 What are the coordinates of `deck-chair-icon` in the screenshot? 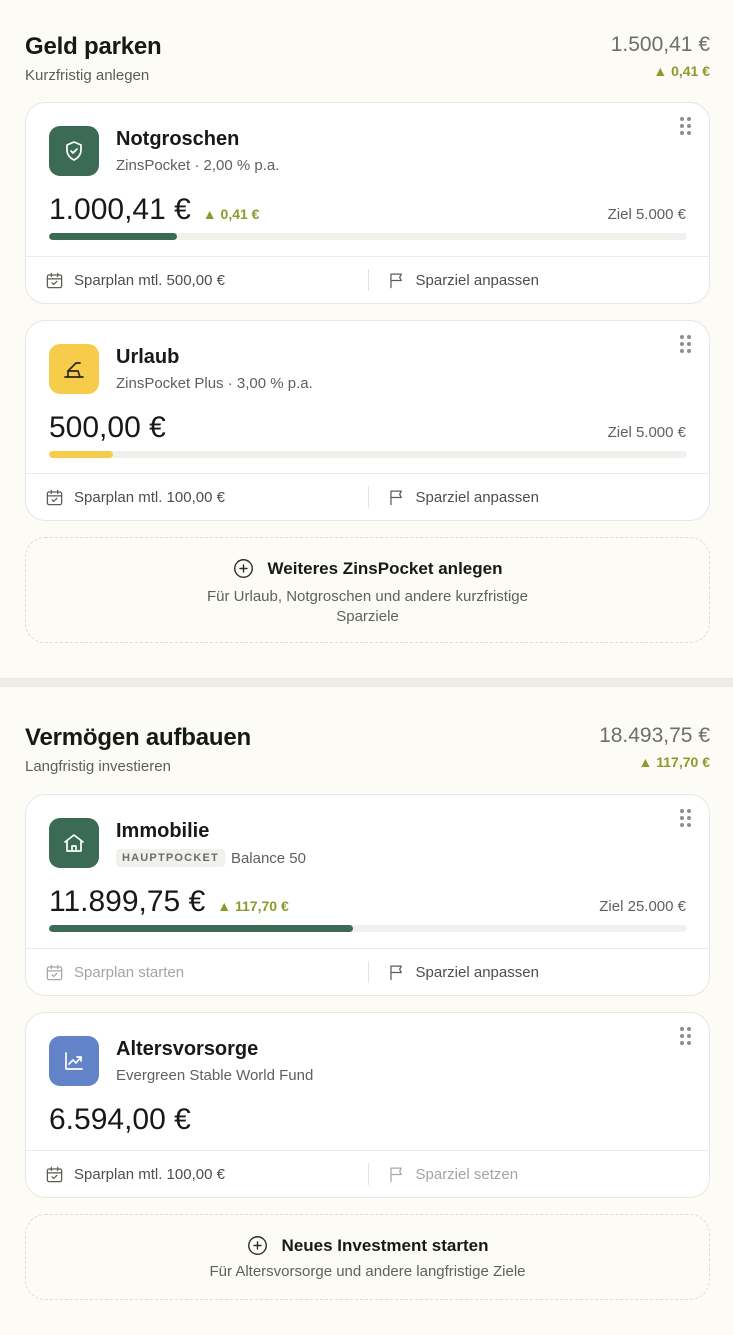 It's located at (74, 369).